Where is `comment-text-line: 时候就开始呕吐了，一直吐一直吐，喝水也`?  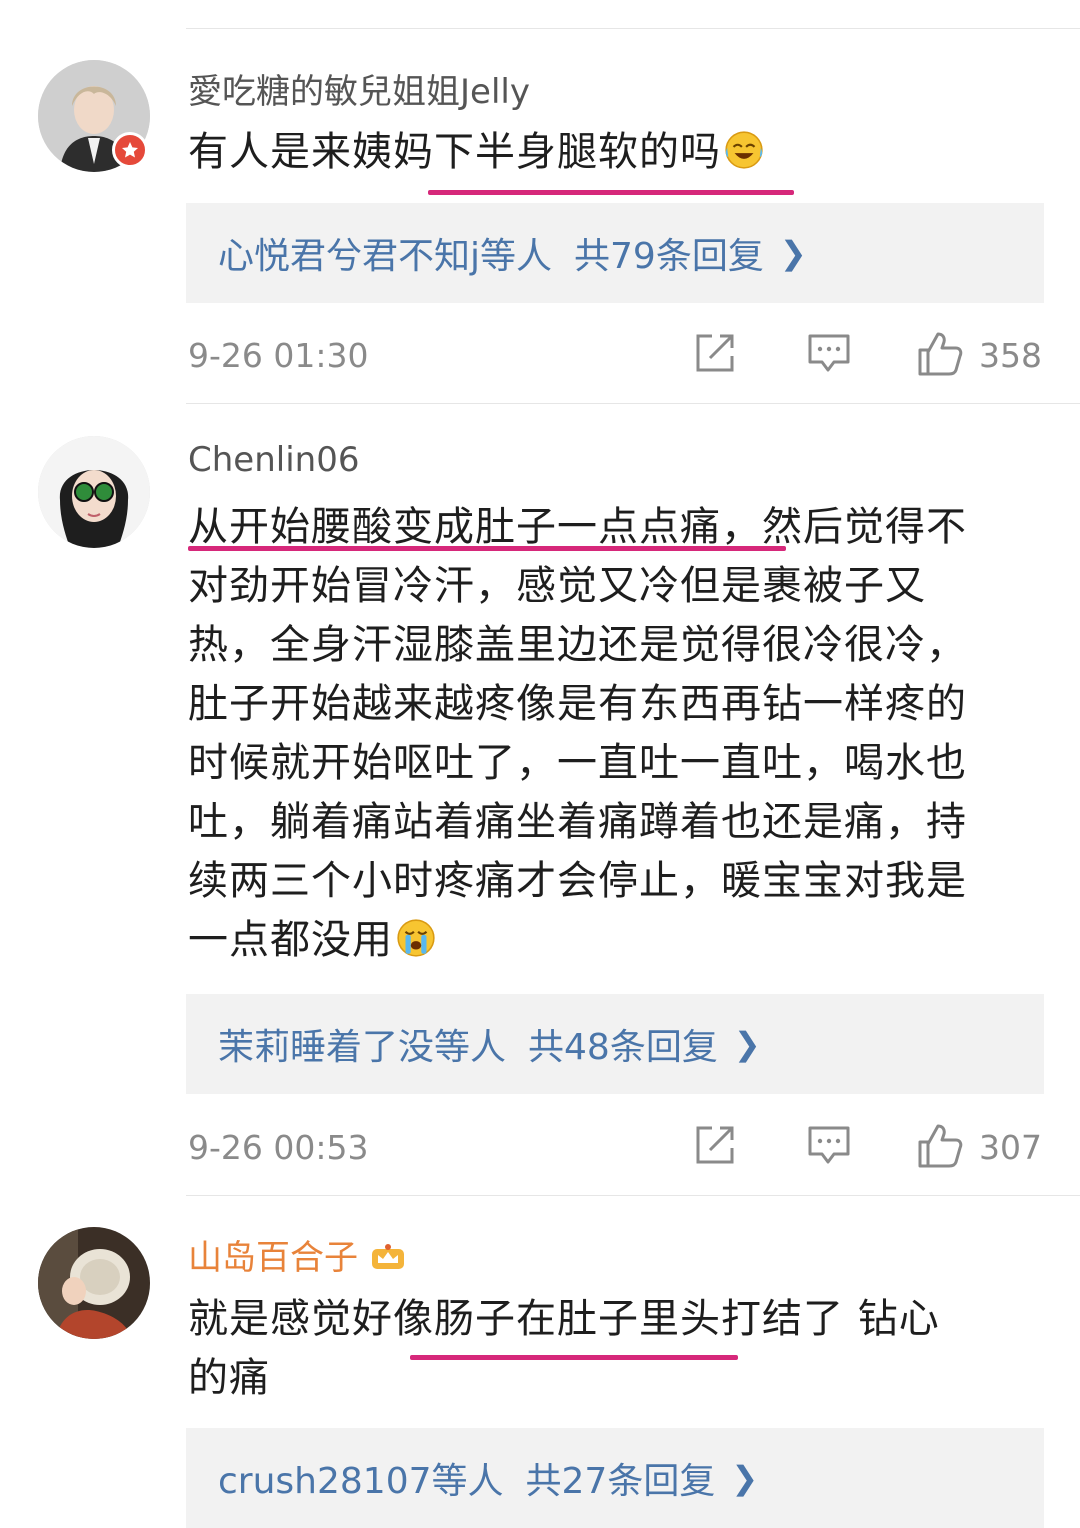
comment-text-line: 时候就开始呕吐了，一直吐一直吐，喝水也 is located at coordinates (577, 763).